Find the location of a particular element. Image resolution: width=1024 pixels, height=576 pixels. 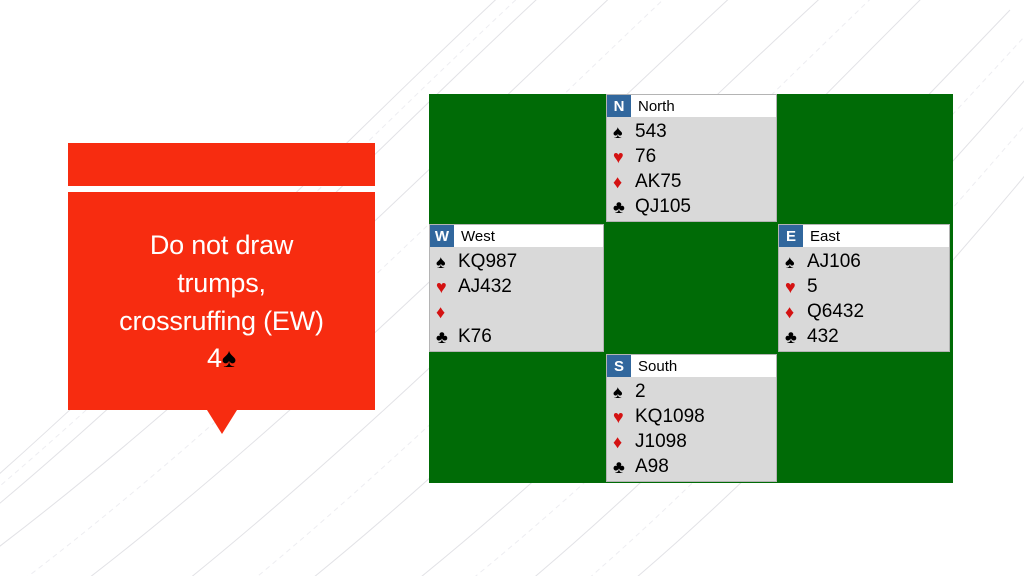

callout-message: Do not draw trumps, crossruffing (EW) 4♠ is located at coordinates (222, 301).